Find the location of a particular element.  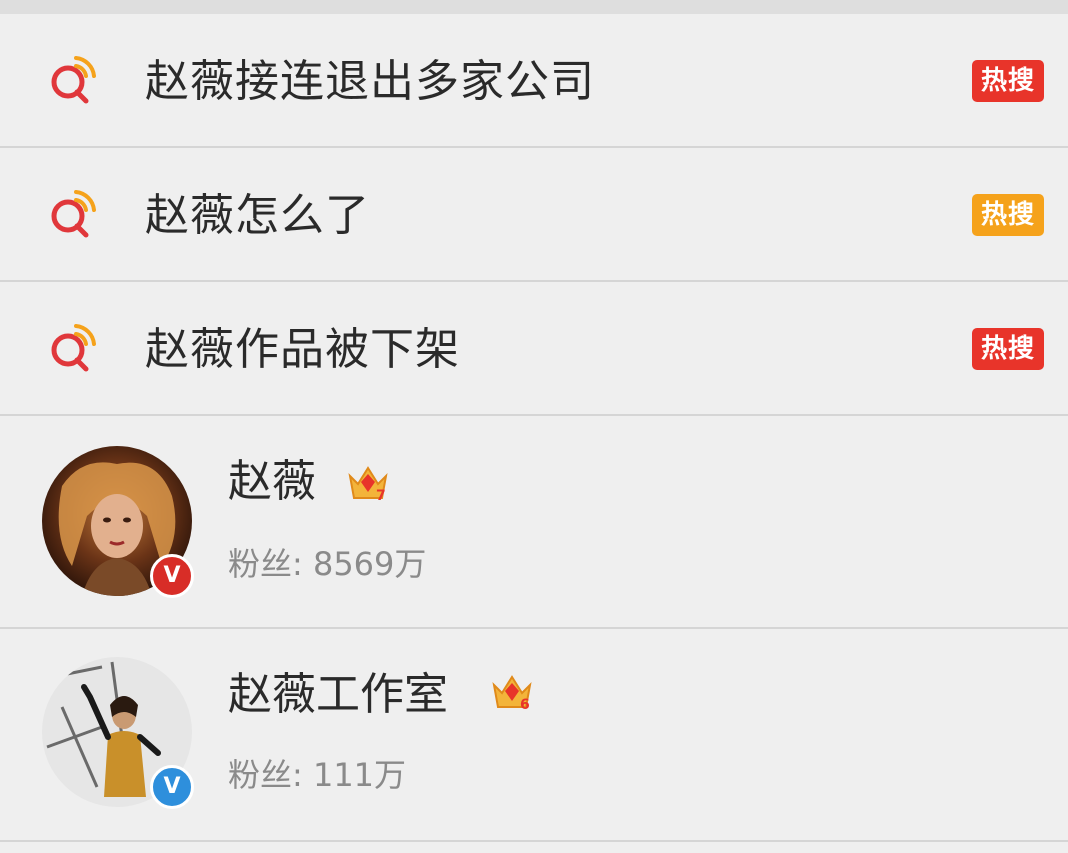

user-name: 赵薇工作室 is located at coordinates (338, 695).